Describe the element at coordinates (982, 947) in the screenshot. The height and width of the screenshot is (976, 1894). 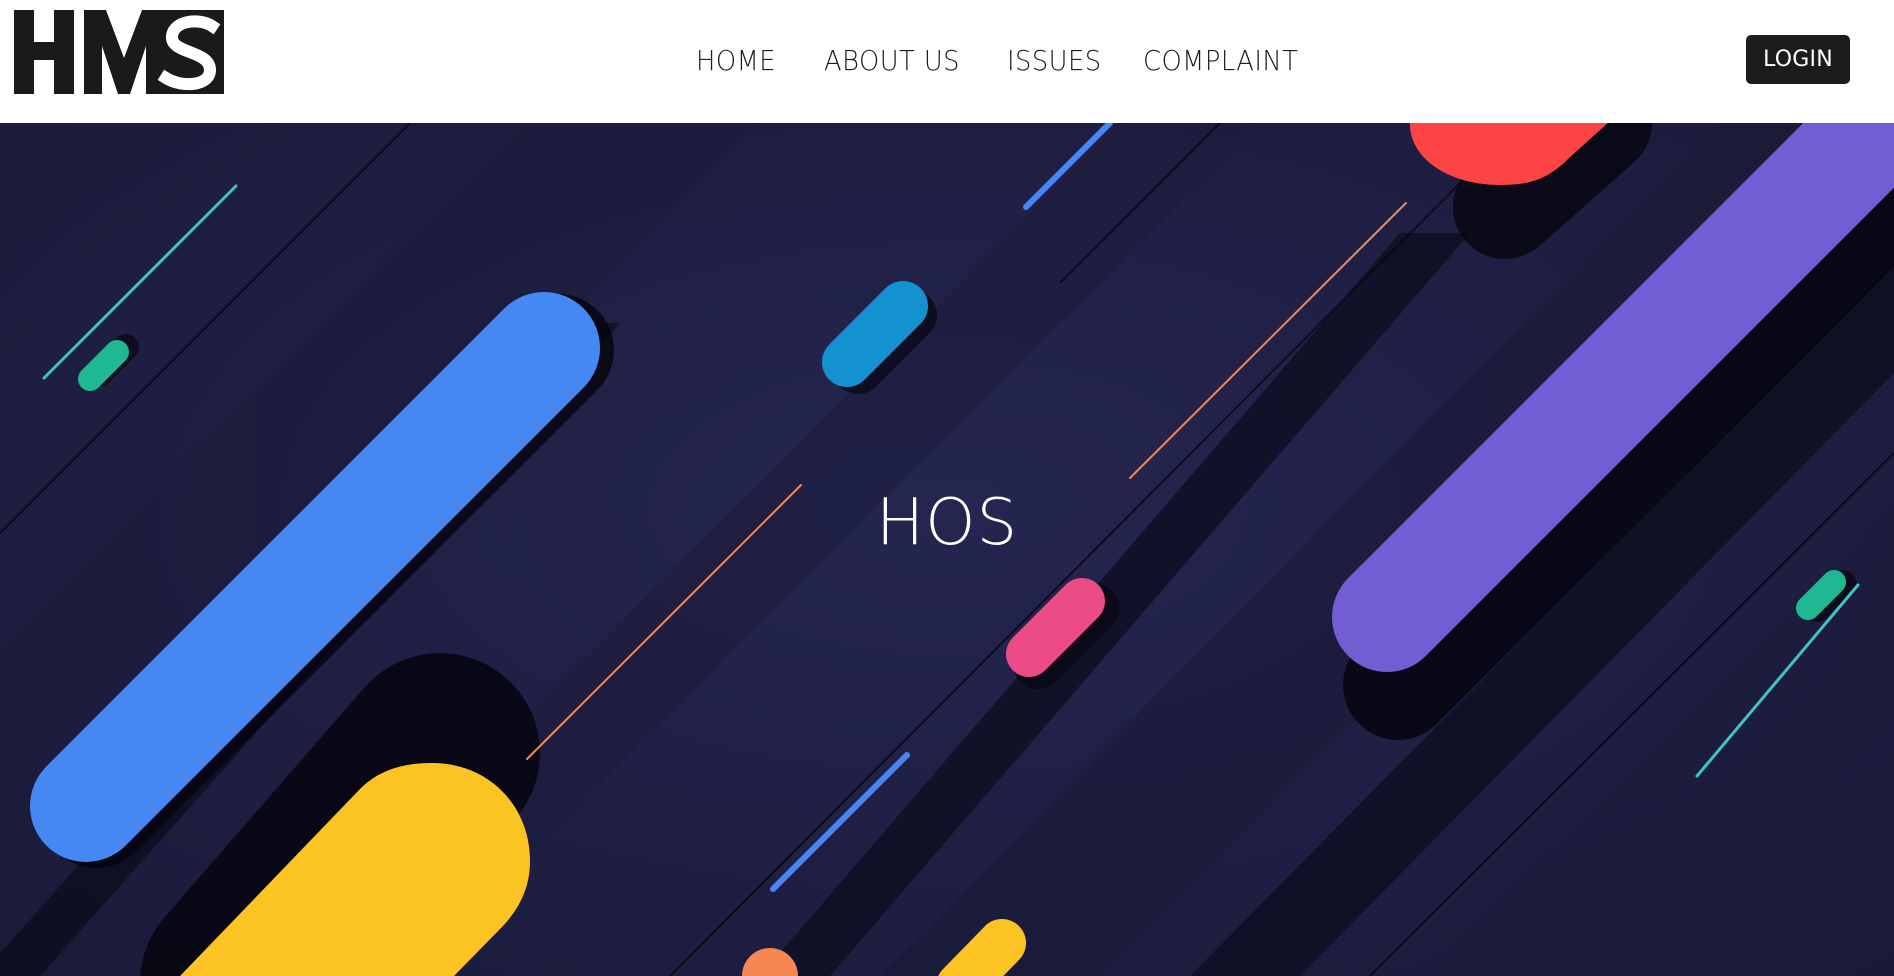
I see `small-yellow-capsule` at that location.